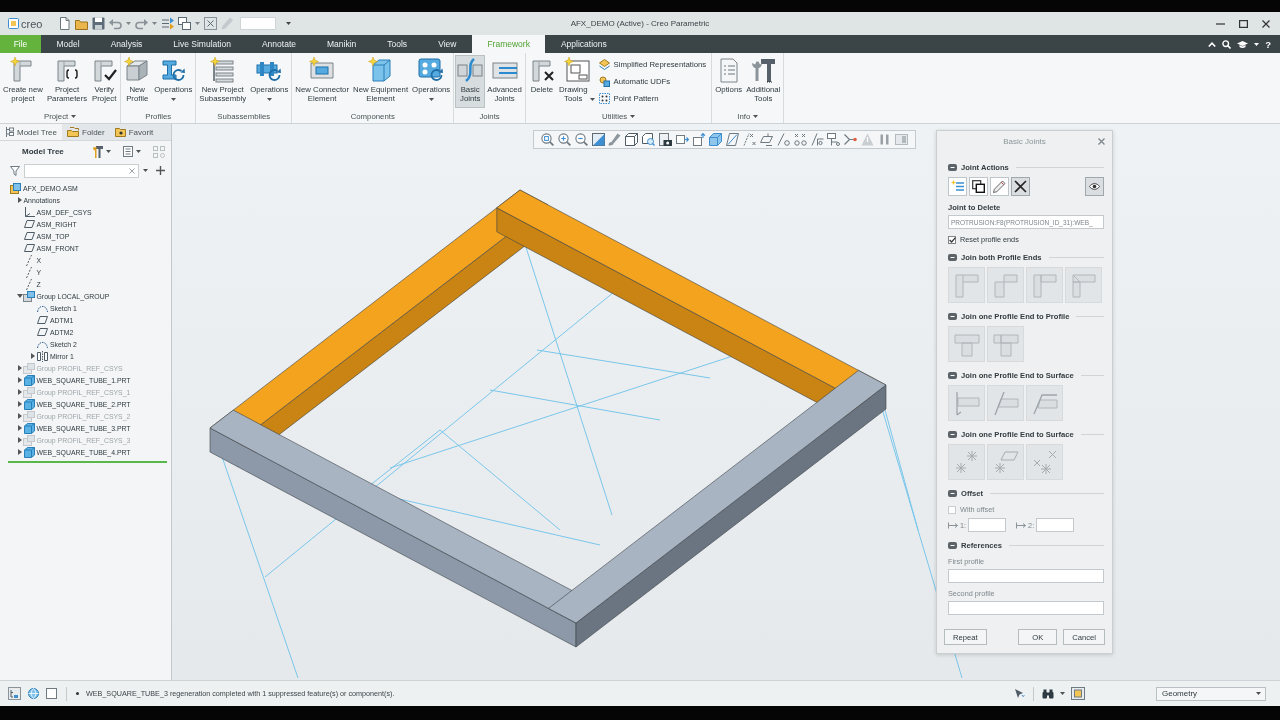 The width and height of the screenshot is (1280, 720). What do you see at coordinates (1268, 44) in the screenshot?
I see `help-button: ?` at bounding box center [1268, 44].